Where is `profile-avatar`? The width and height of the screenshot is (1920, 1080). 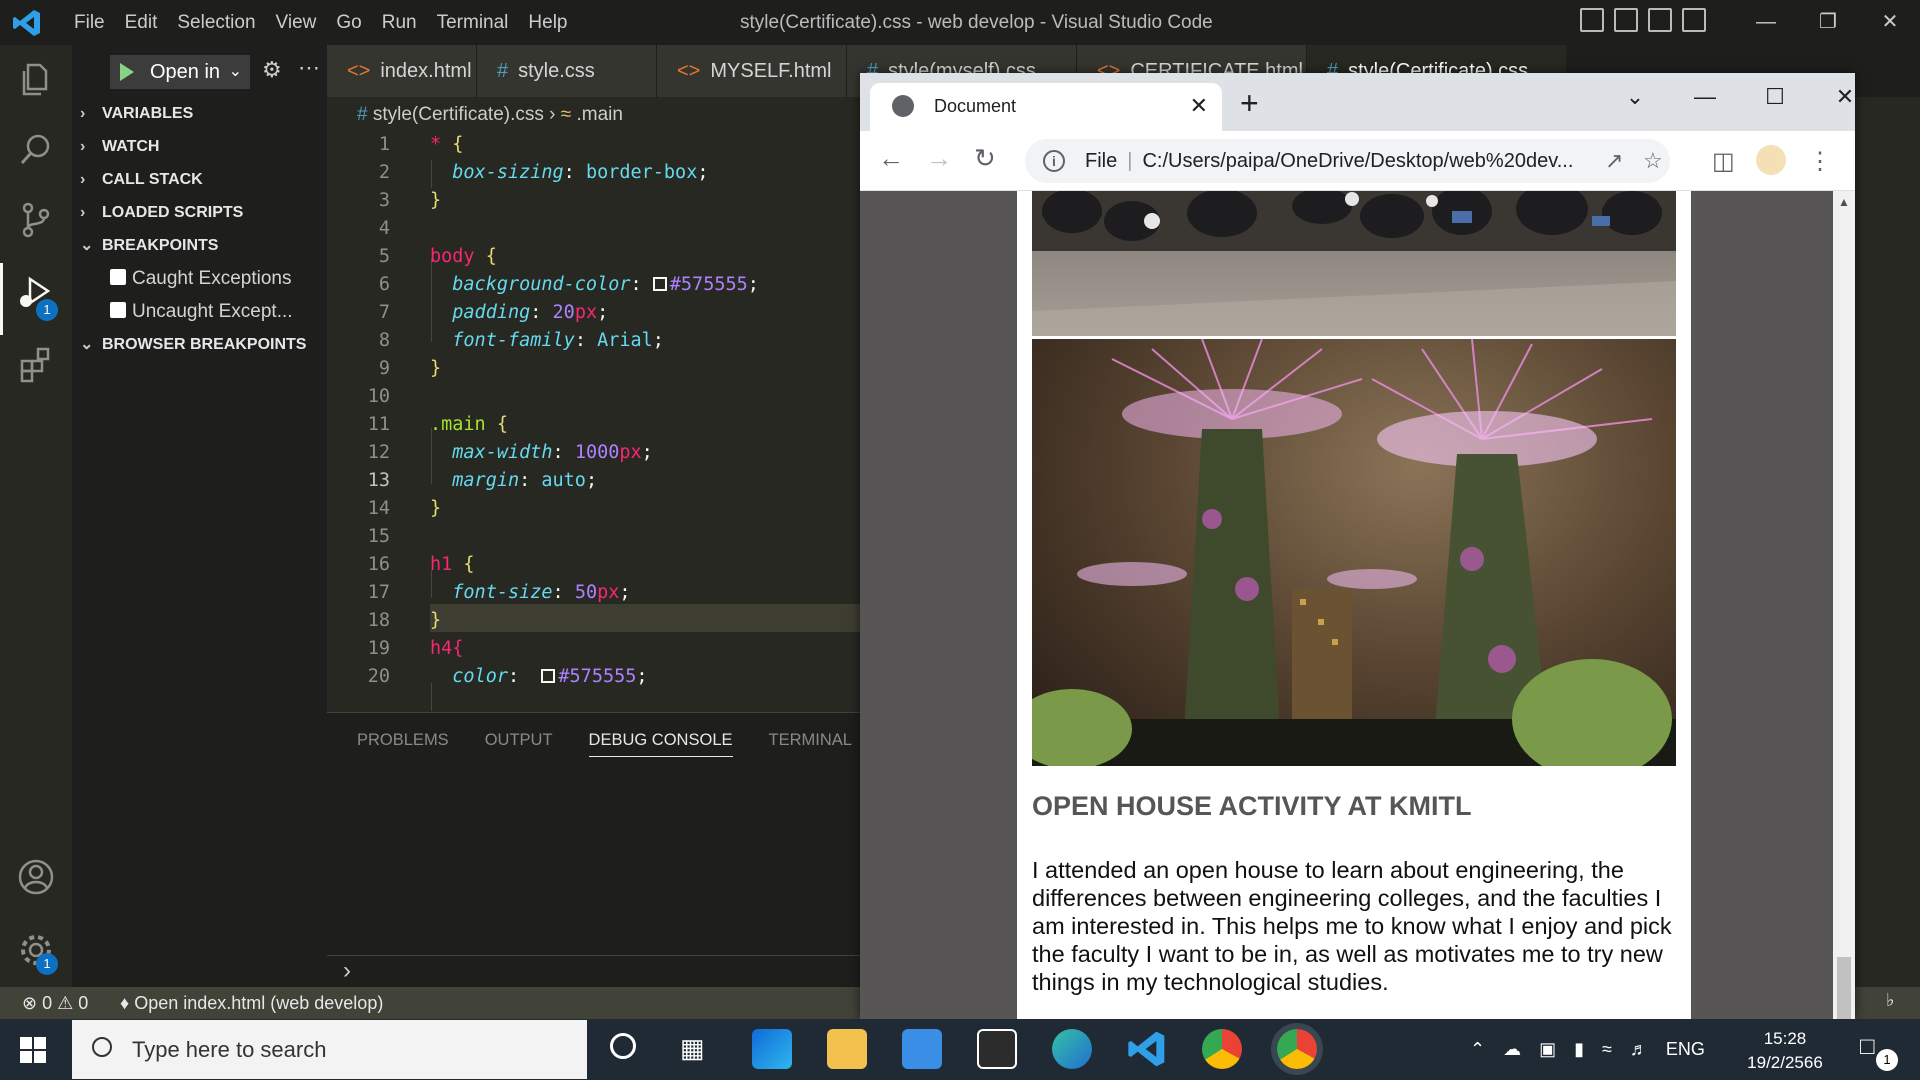 profile-avatar is located at coordinates (1771, 160).